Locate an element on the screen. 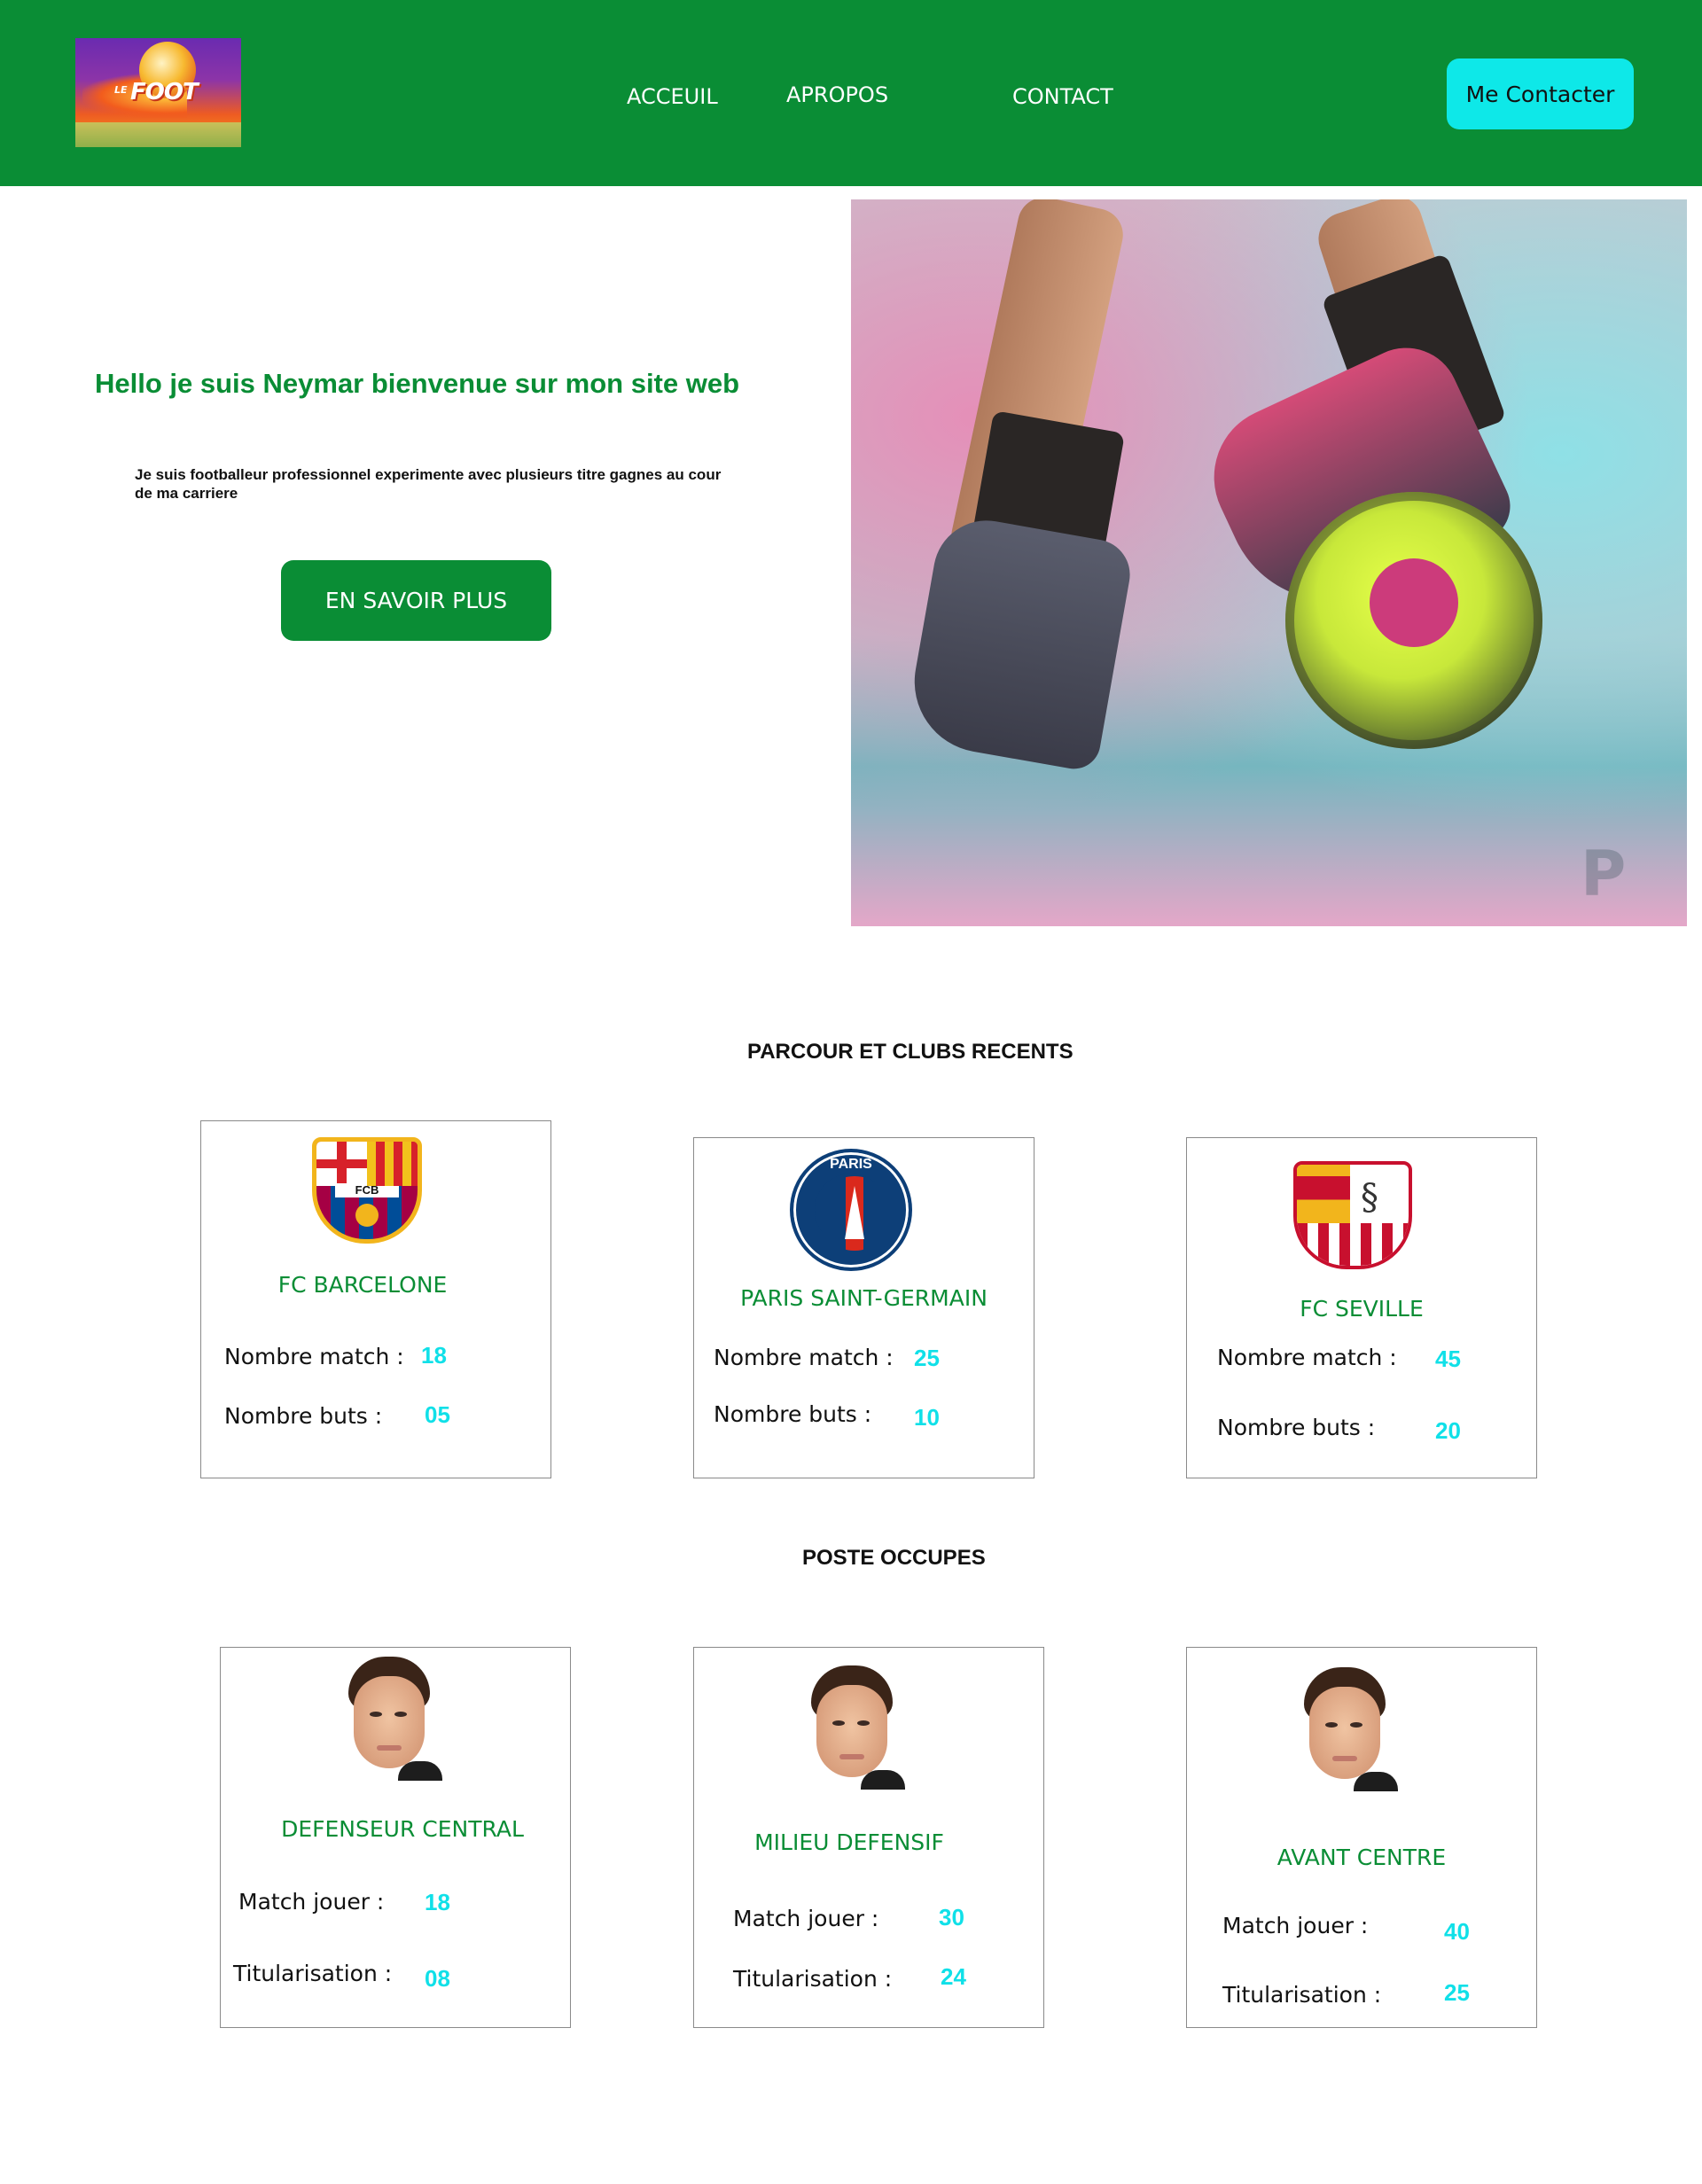  club-name: PARIS SAINT-GERMAIN is located at coordinates (864, 1298).